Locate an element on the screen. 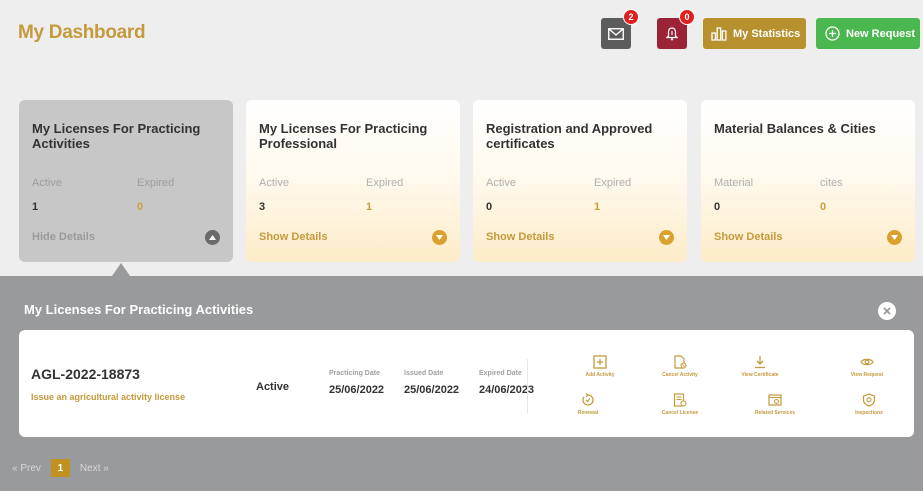  cancel-license-icon is located at coordinates (680, 400).